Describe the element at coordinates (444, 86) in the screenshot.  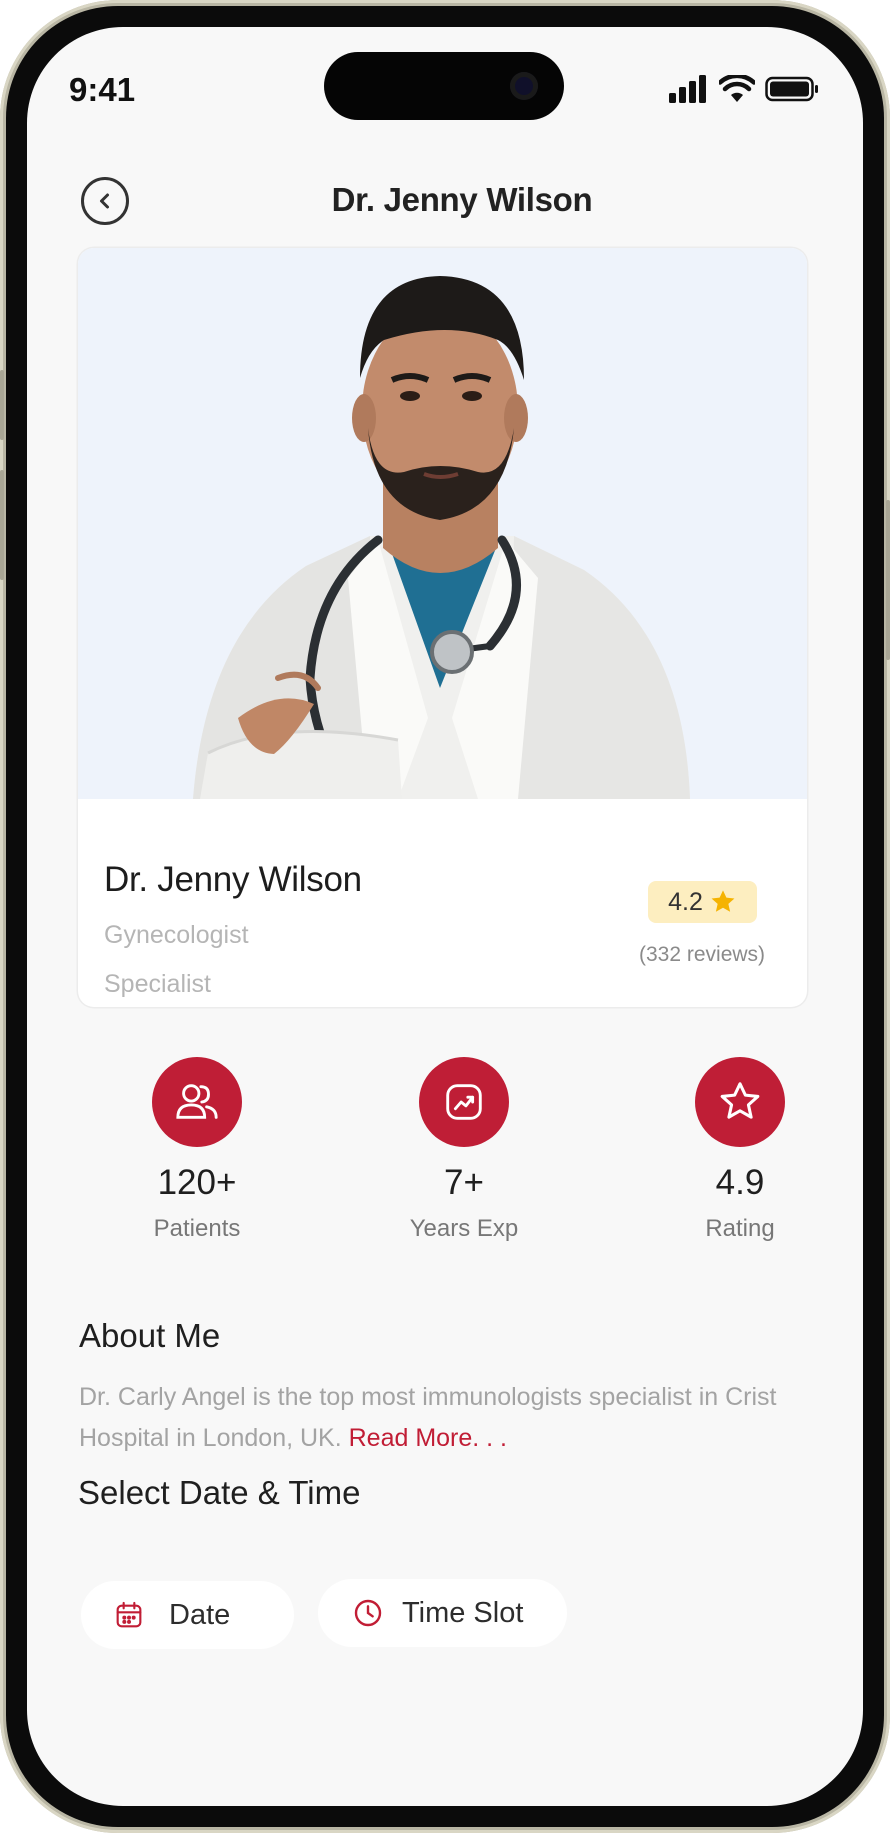
I see `dynamic-island` at that location.